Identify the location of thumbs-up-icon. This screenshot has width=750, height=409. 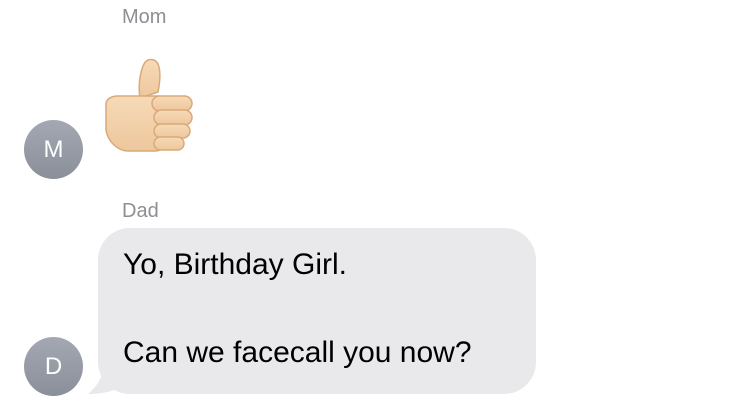
(149, 105).